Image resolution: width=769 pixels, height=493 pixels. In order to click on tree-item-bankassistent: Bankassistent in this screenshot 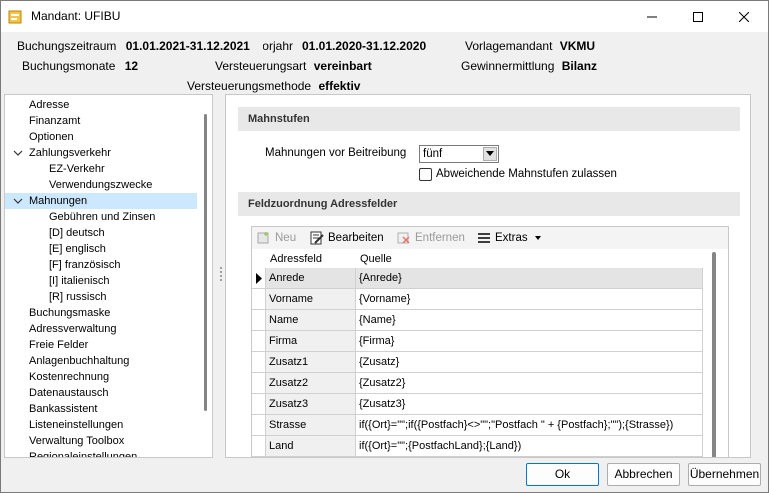, I will do `click(63, 409)`.